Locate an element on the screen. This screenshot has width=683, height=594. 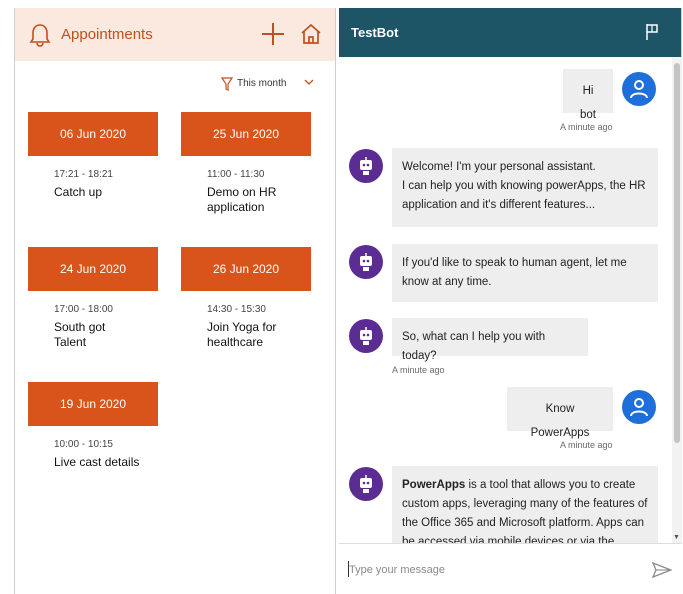
send-icon is located at coordinates (662, 570).